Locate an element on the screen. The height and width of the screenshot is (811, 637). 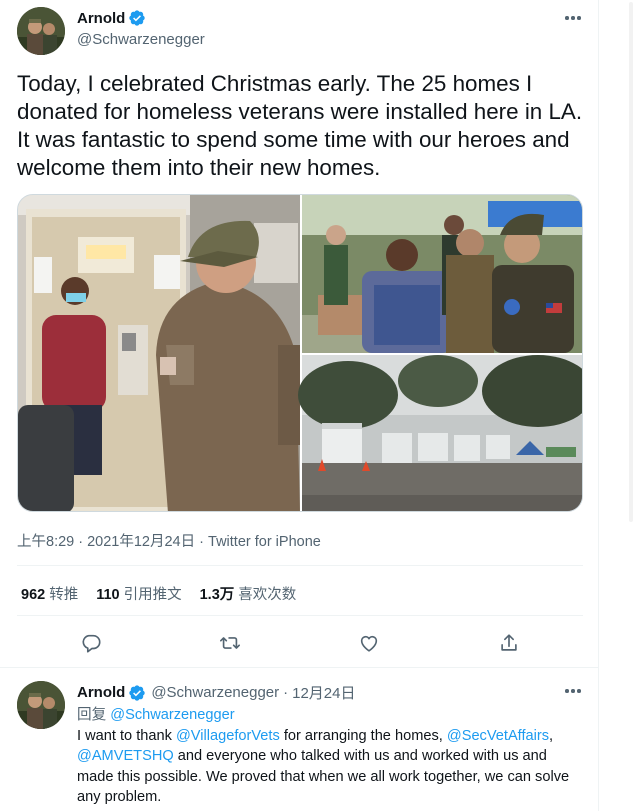
like-button is located at coordinates (369, 643).